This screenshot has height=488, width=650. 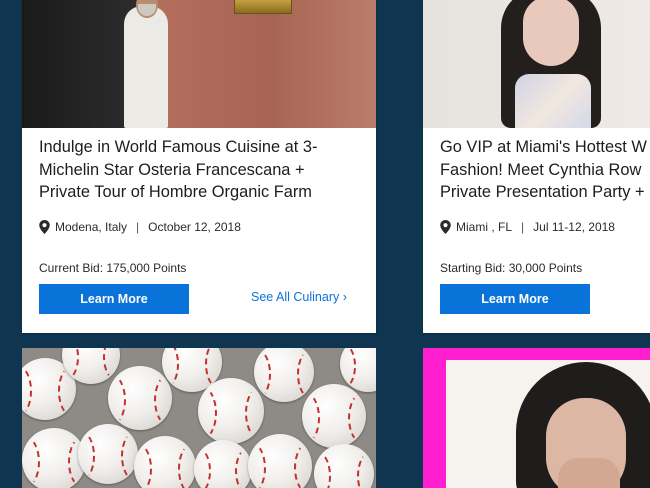 I want to click on event-date: October 12, 2018, so click(x=194, y=227).